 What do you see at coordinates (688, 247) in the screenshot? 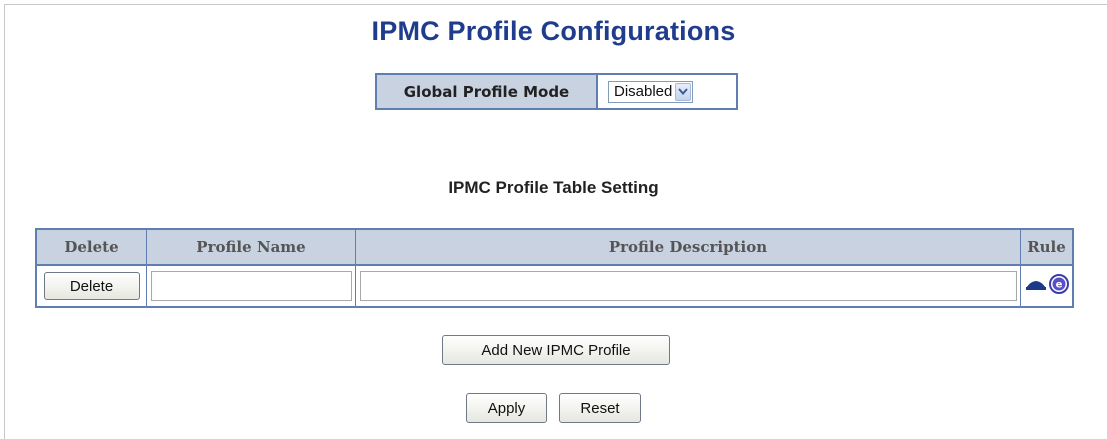
I see `column-header-profile-description: Profile Description` at bounding box center [688, 247].